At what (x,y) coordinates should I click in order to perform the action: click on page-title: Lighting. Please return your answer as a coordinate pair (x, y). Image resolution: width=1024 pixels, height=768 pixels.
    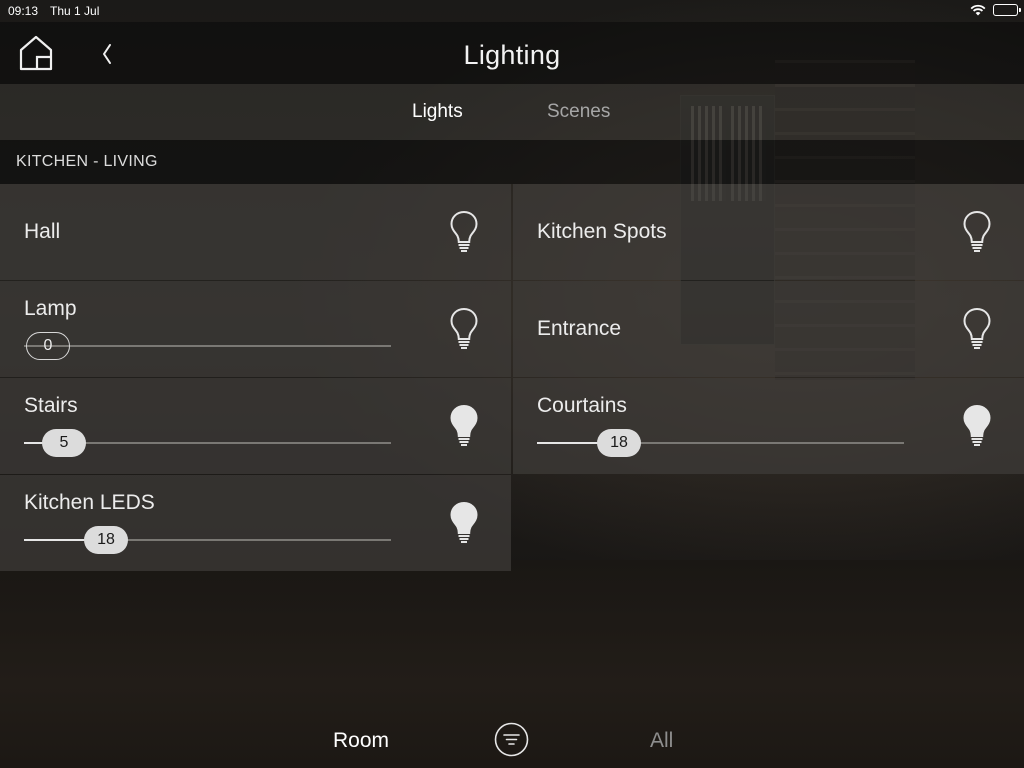
    Looking at the image, I should click on (512, 55).